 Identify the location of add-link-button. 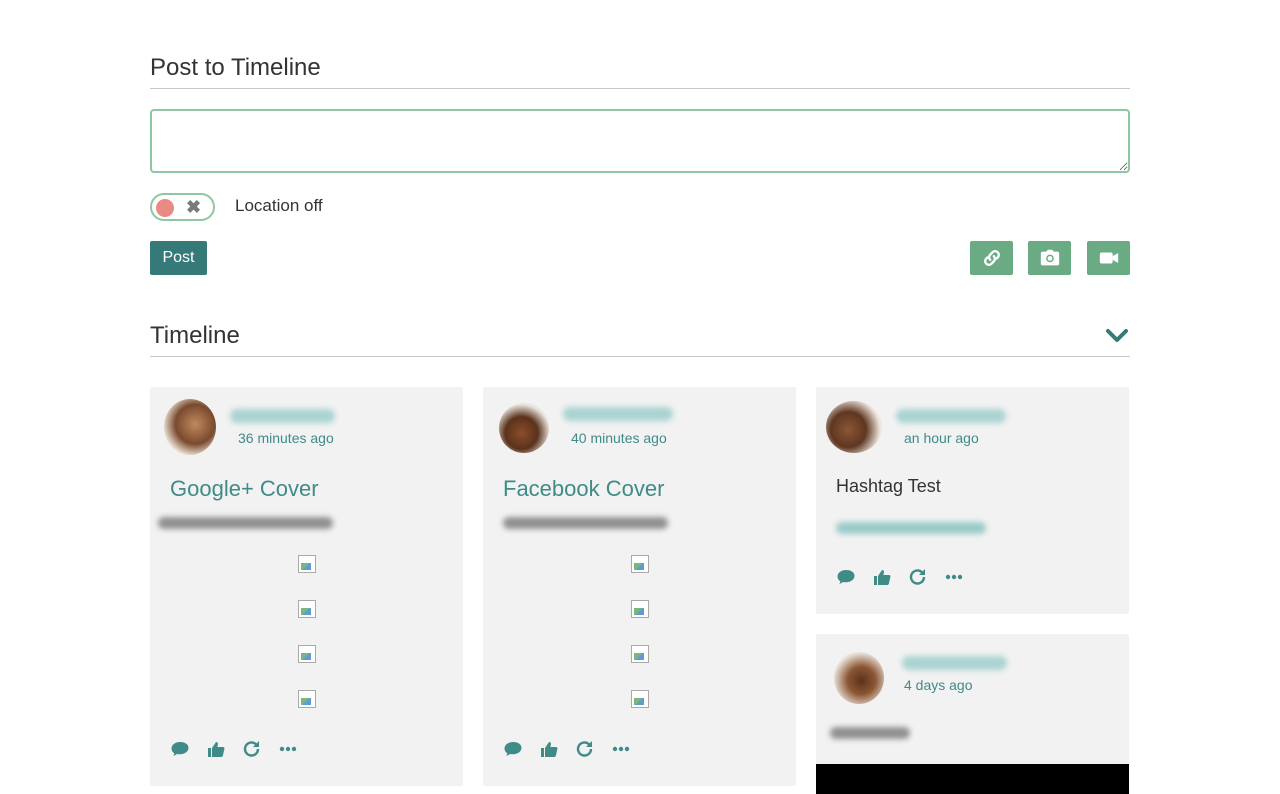
(991, 258).